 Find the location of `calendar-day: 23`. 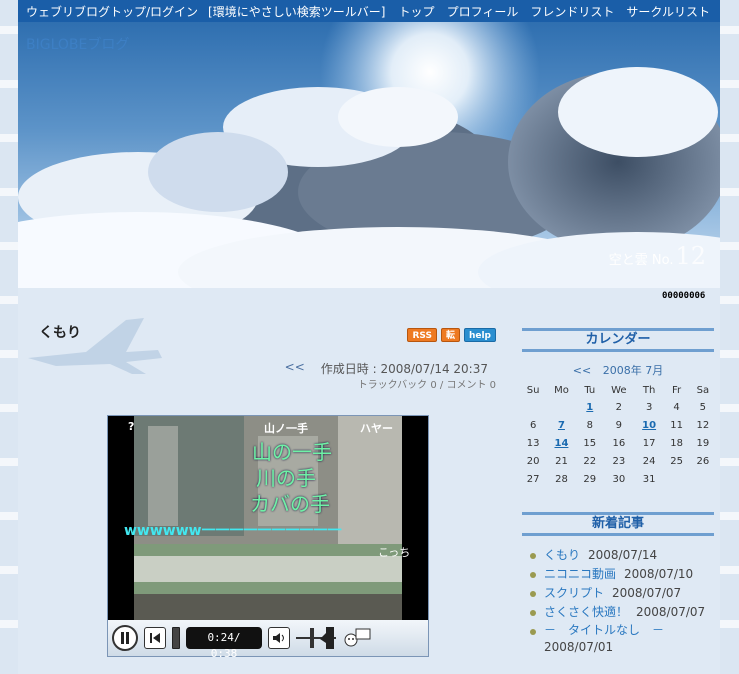

calendar-day: 23 is located at coordinates (619, 461).